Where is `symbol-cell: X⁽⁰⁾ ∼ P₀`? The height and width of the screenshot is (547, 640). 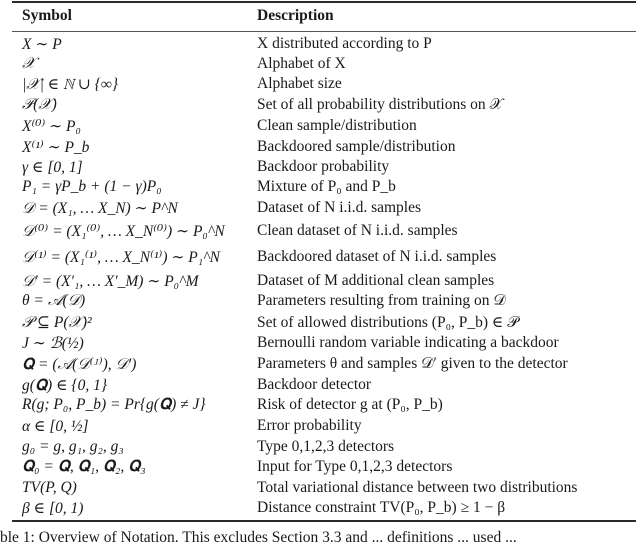 symbol-cell: X⁽⁰⁾ ∼ P₀ is located at coordinates (51, 126).